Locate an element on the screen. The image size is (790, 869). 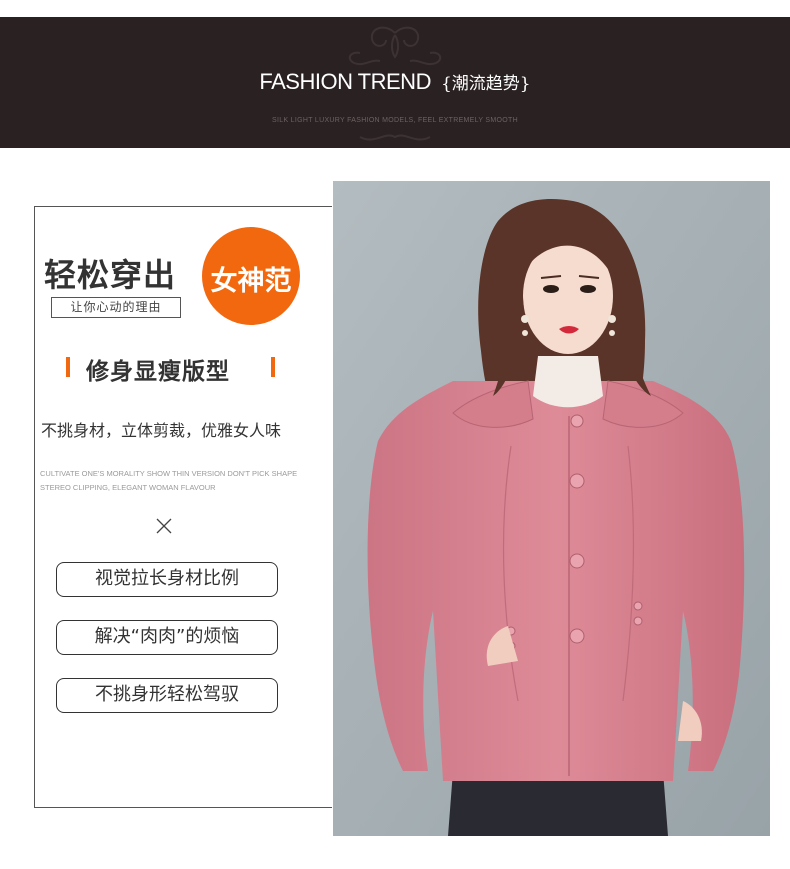
tag-easy-wear: 不挑身形轻松驾驭 is located at coordinates (167, 695).